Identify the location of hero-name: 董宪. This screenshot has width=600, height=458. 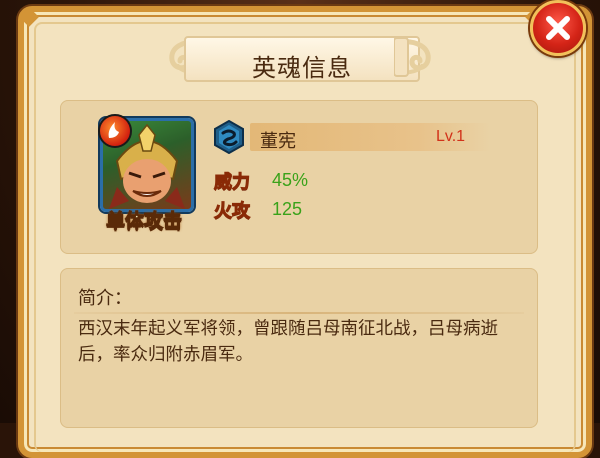
(278, 141).